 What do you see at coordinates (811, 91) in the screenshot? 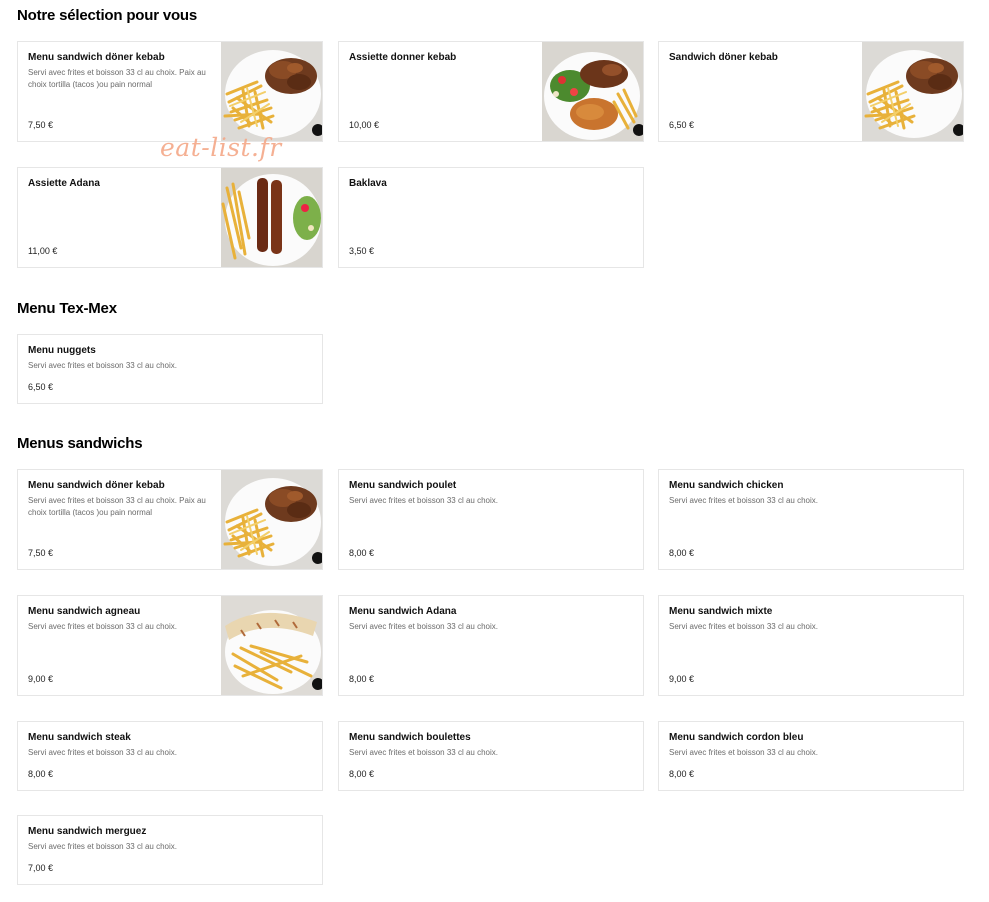
I see `menu-item-card: Sandwich döner kebab 6,50 €` at bounding box center [811, 91].